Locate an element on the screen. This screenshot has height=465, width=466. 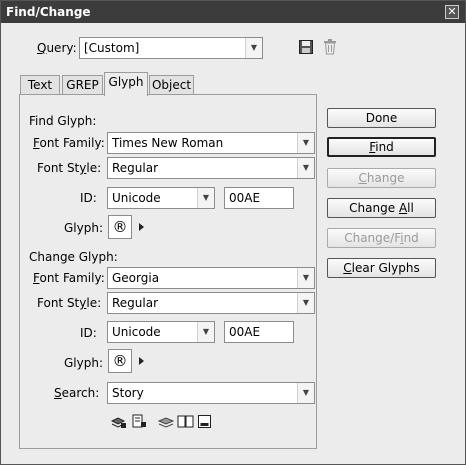
find-id-type-select: Unicode ▼ is located at coordinates (161, 198).